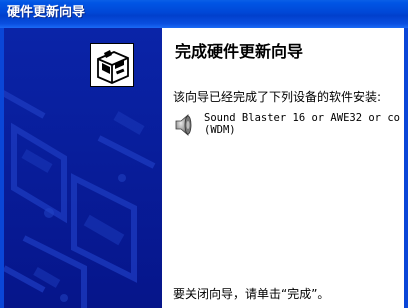 This screenshot has height=308, width=408. Describe the element at coordinates (277, 97) in the screenshot. I see `wizard-intro-text: 该向导已经完成了下列设备的软件安装:` at that location.